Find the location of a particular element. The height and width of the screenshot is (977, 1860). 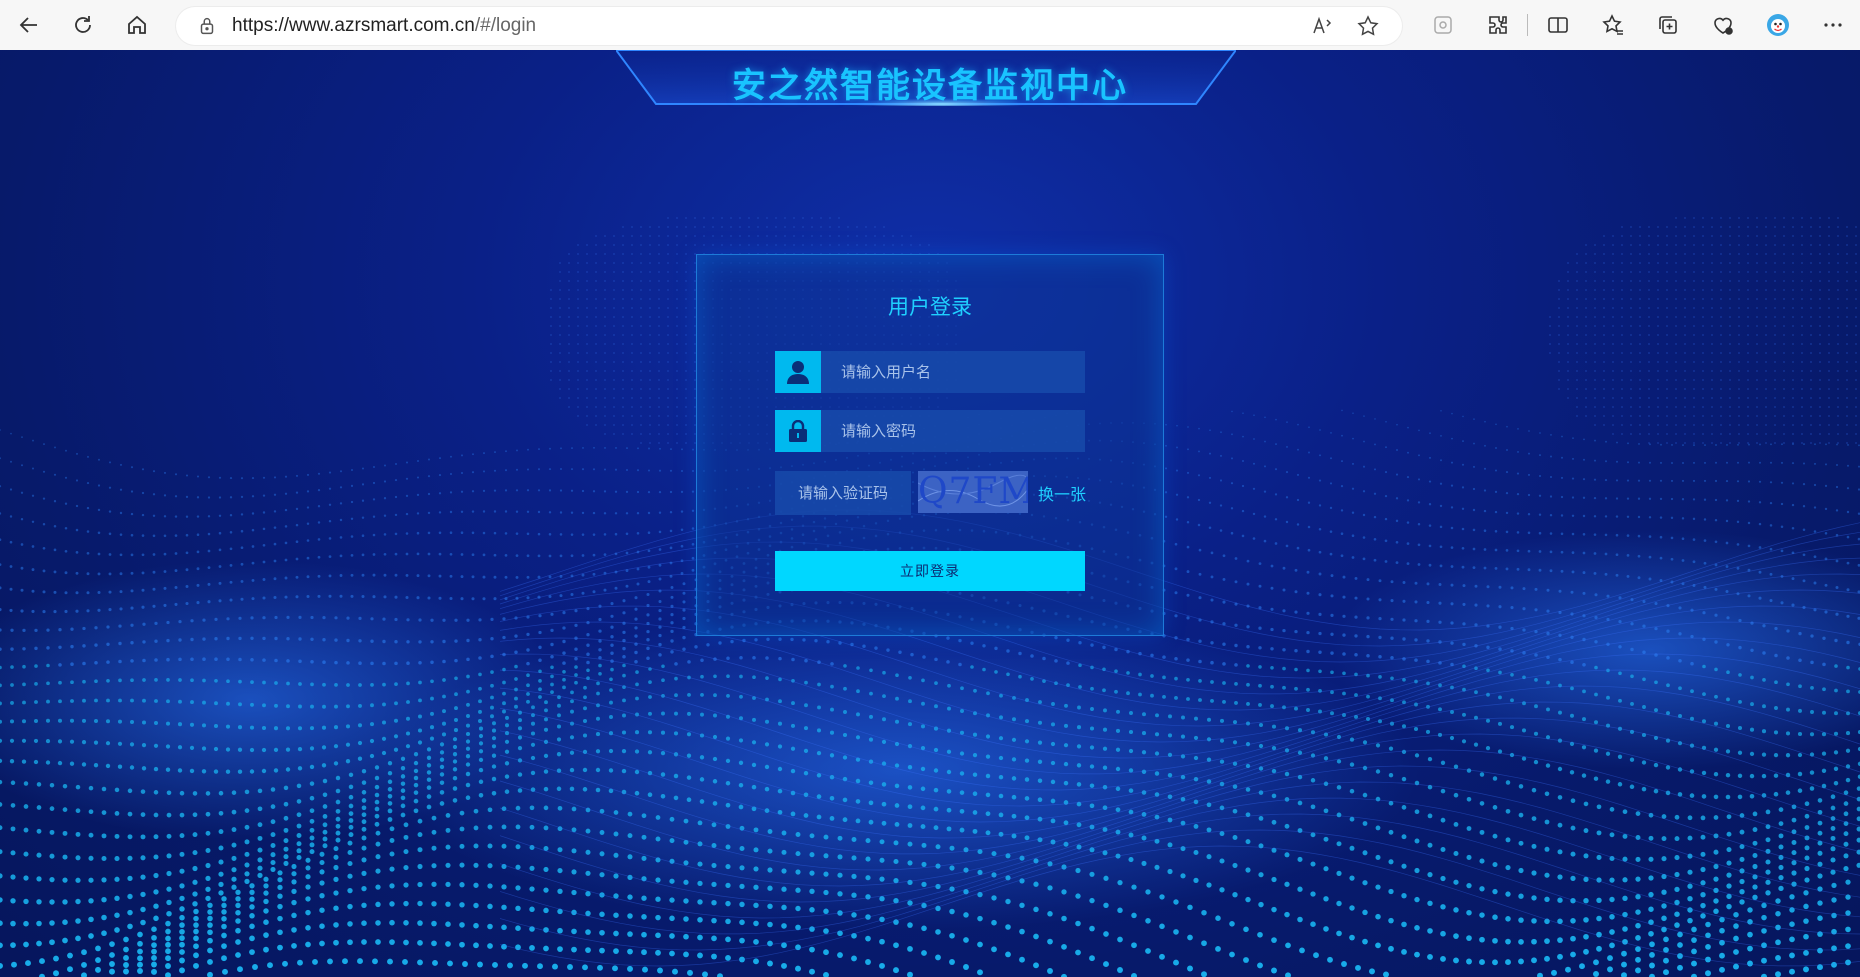

refresh-button is located at coordinates (83, 25).